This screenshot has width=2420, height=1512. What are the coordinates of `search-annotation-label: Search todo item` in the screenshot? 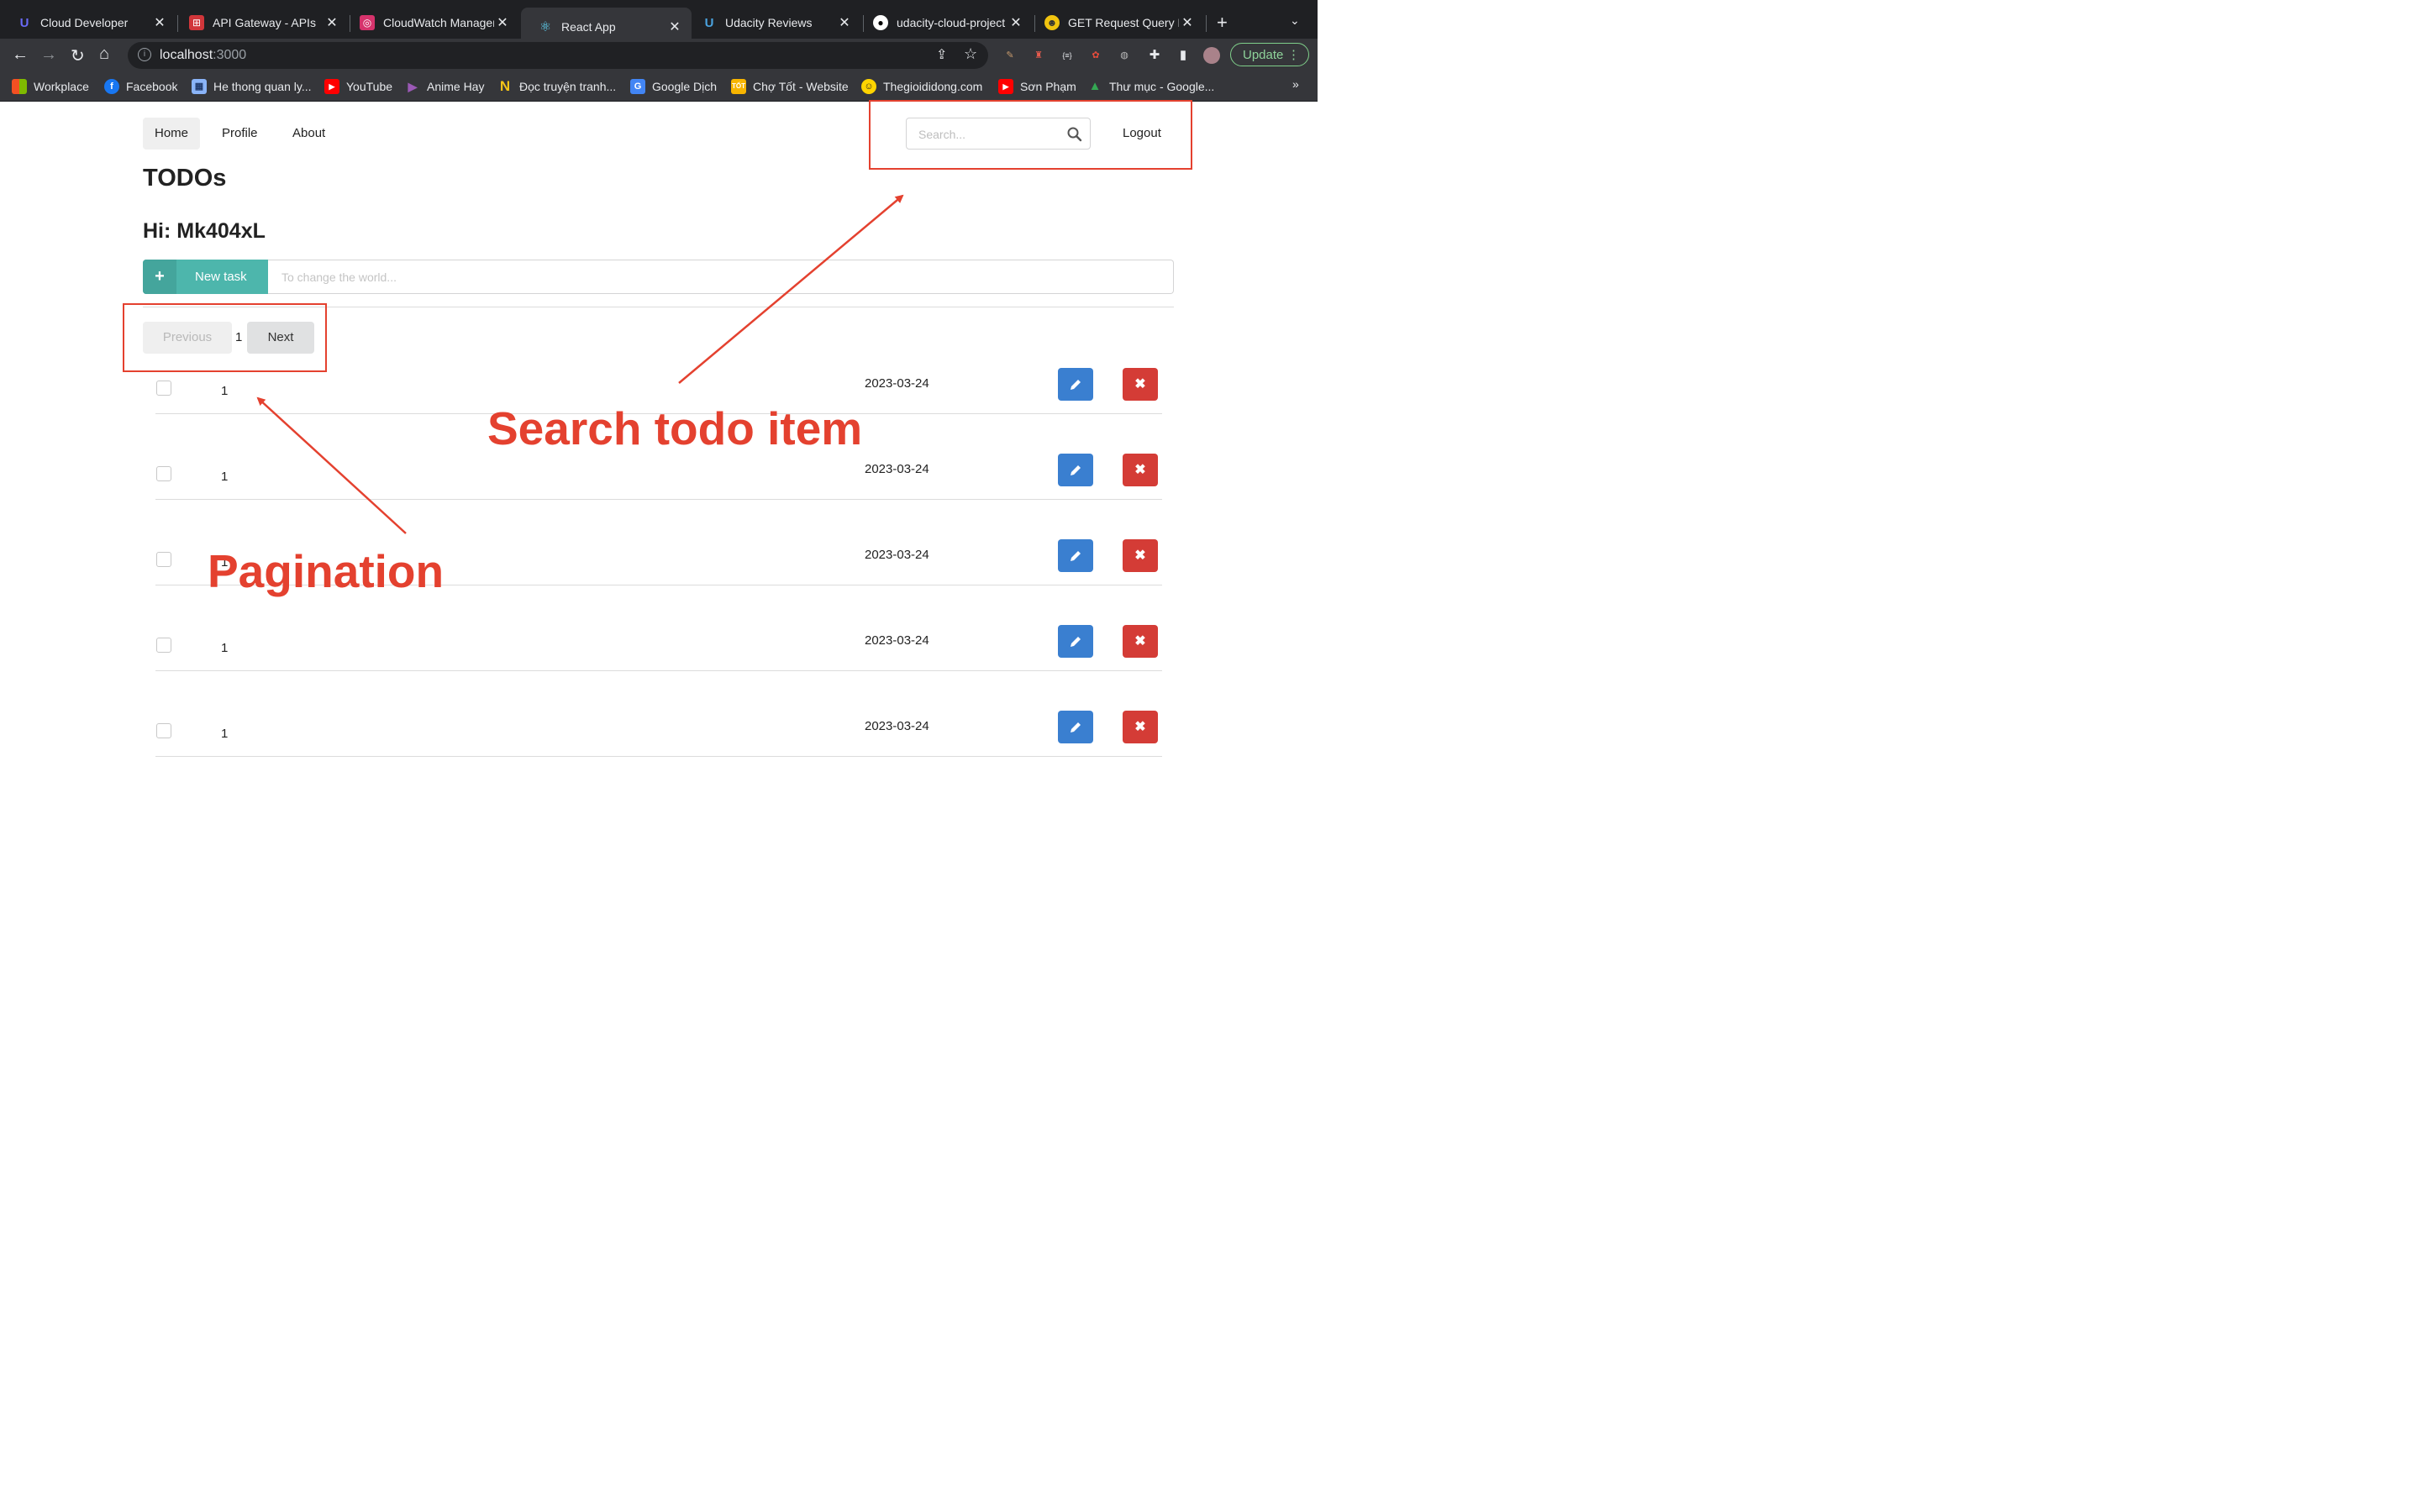 It's located at (675, 428).